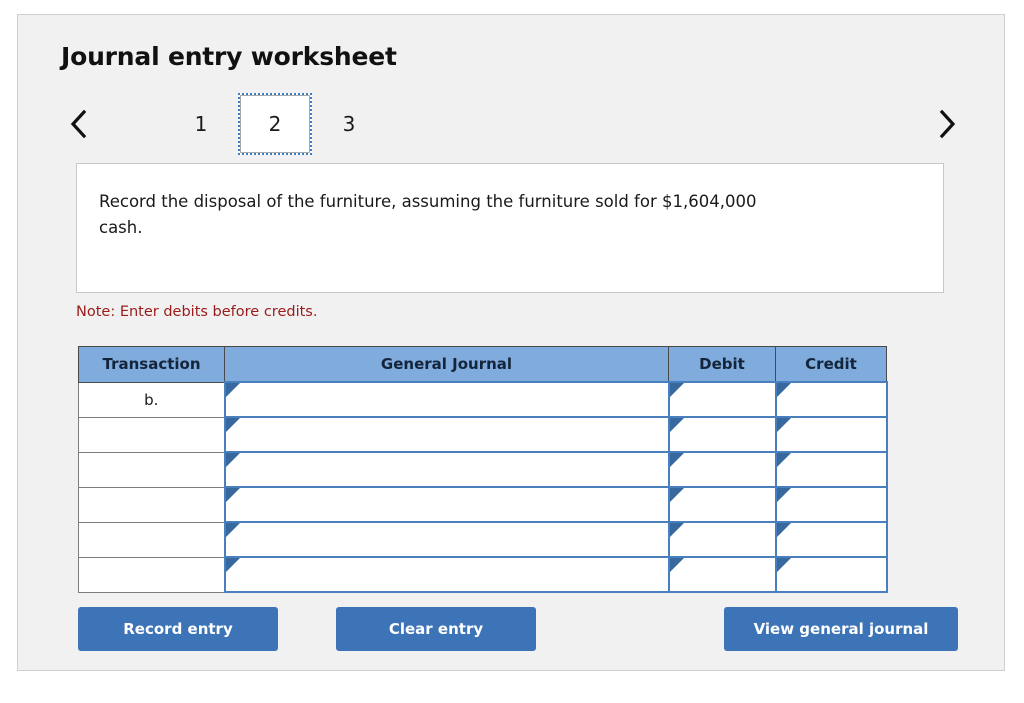 The height and width of the screenshot is (703, 1024). I want to click on pagination-page-3: 3, so click(349, 124).